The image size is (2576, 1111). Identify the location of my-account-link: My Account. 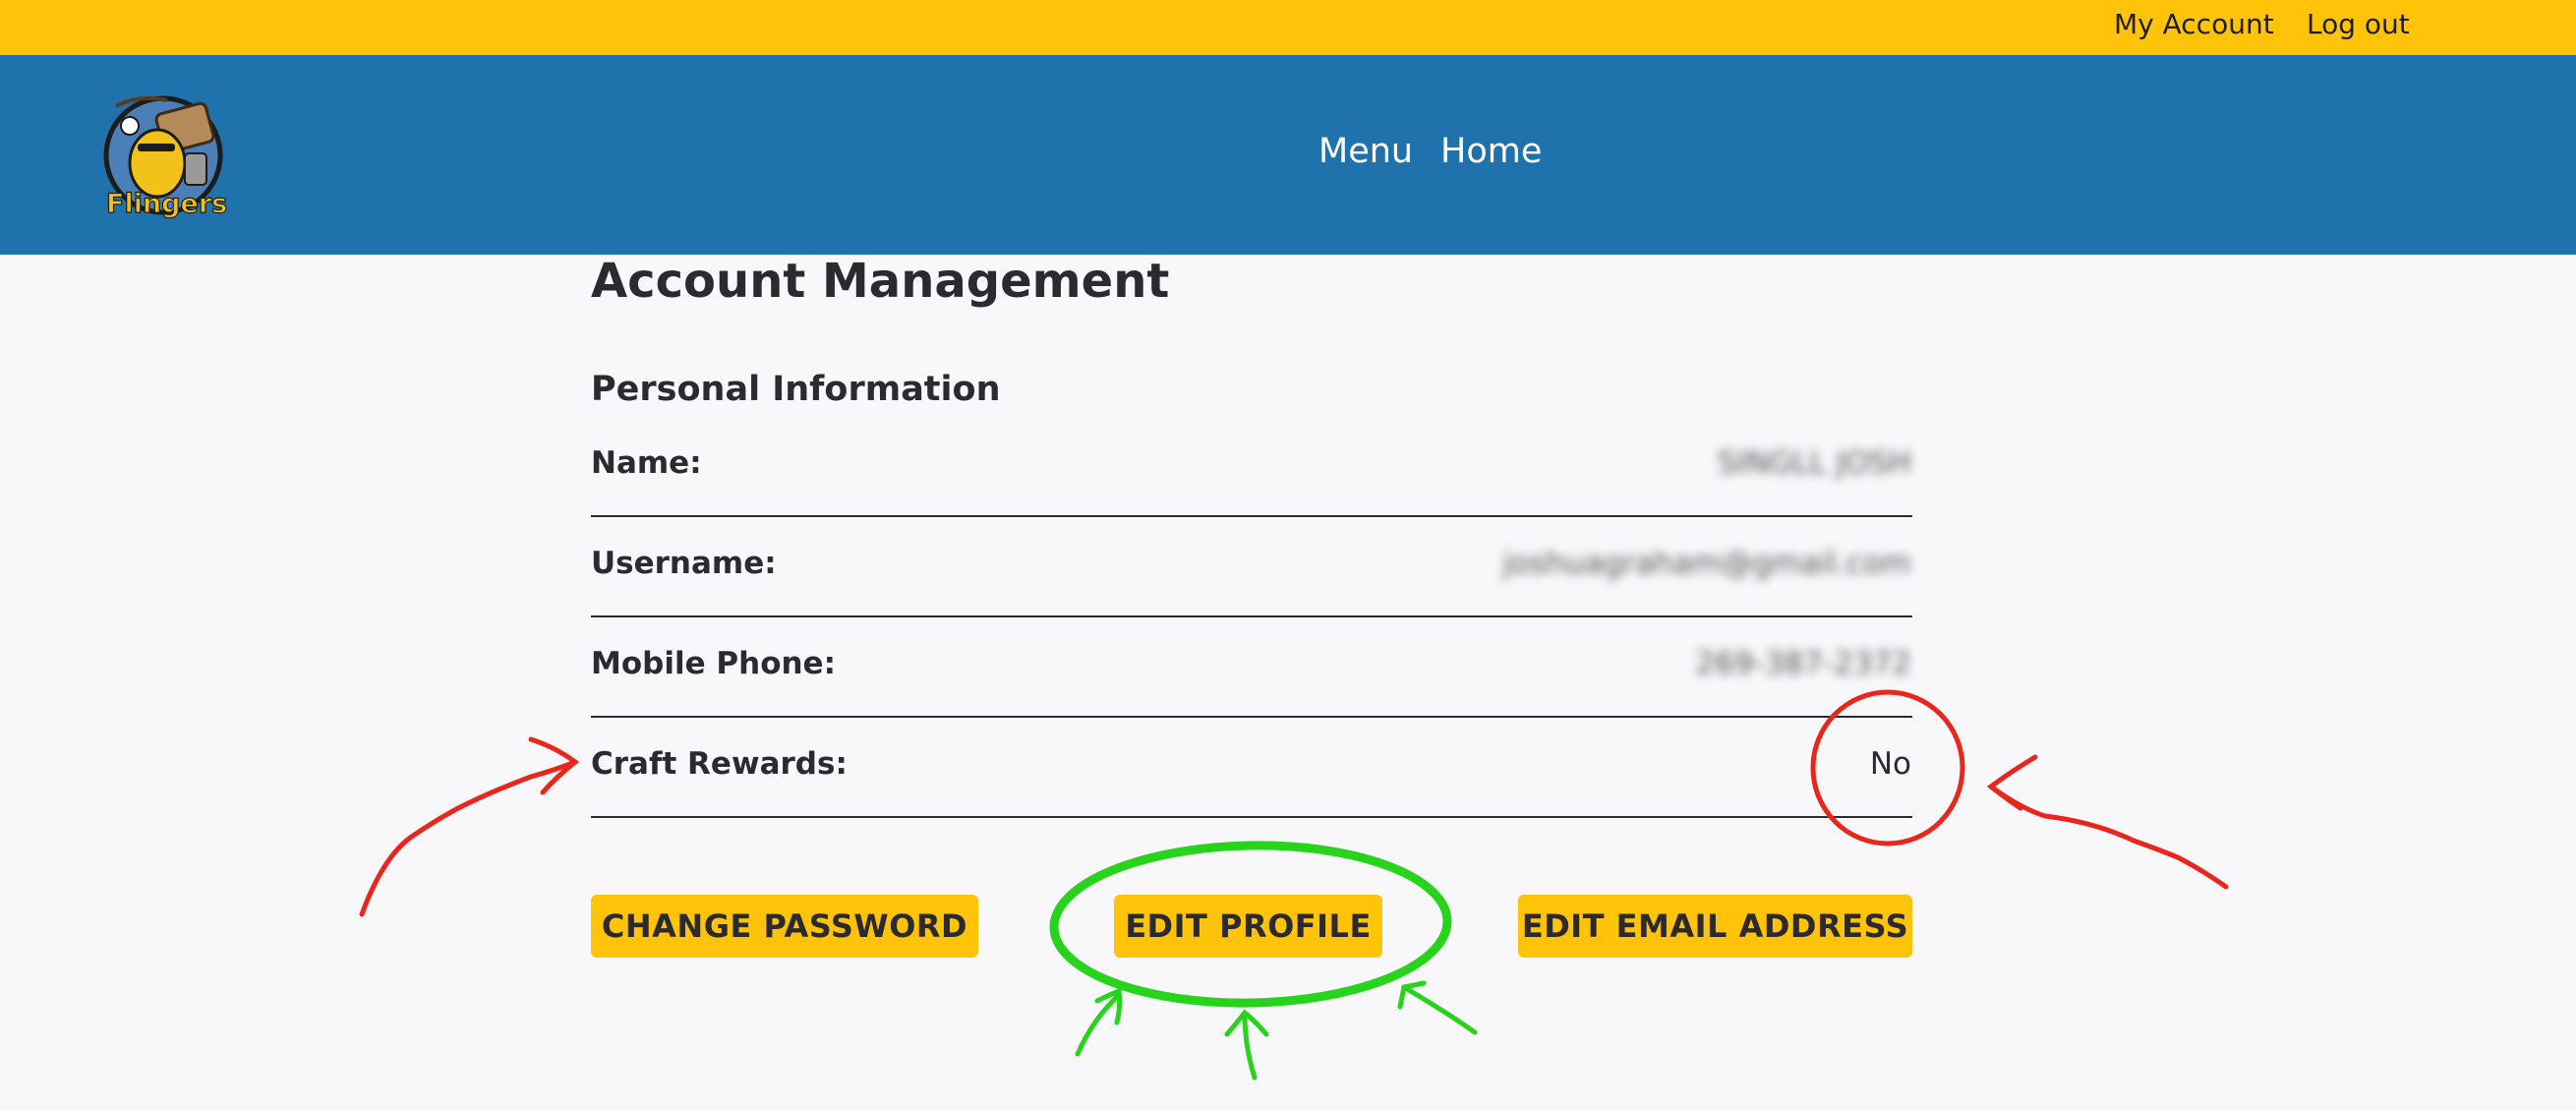
(2194, 24).